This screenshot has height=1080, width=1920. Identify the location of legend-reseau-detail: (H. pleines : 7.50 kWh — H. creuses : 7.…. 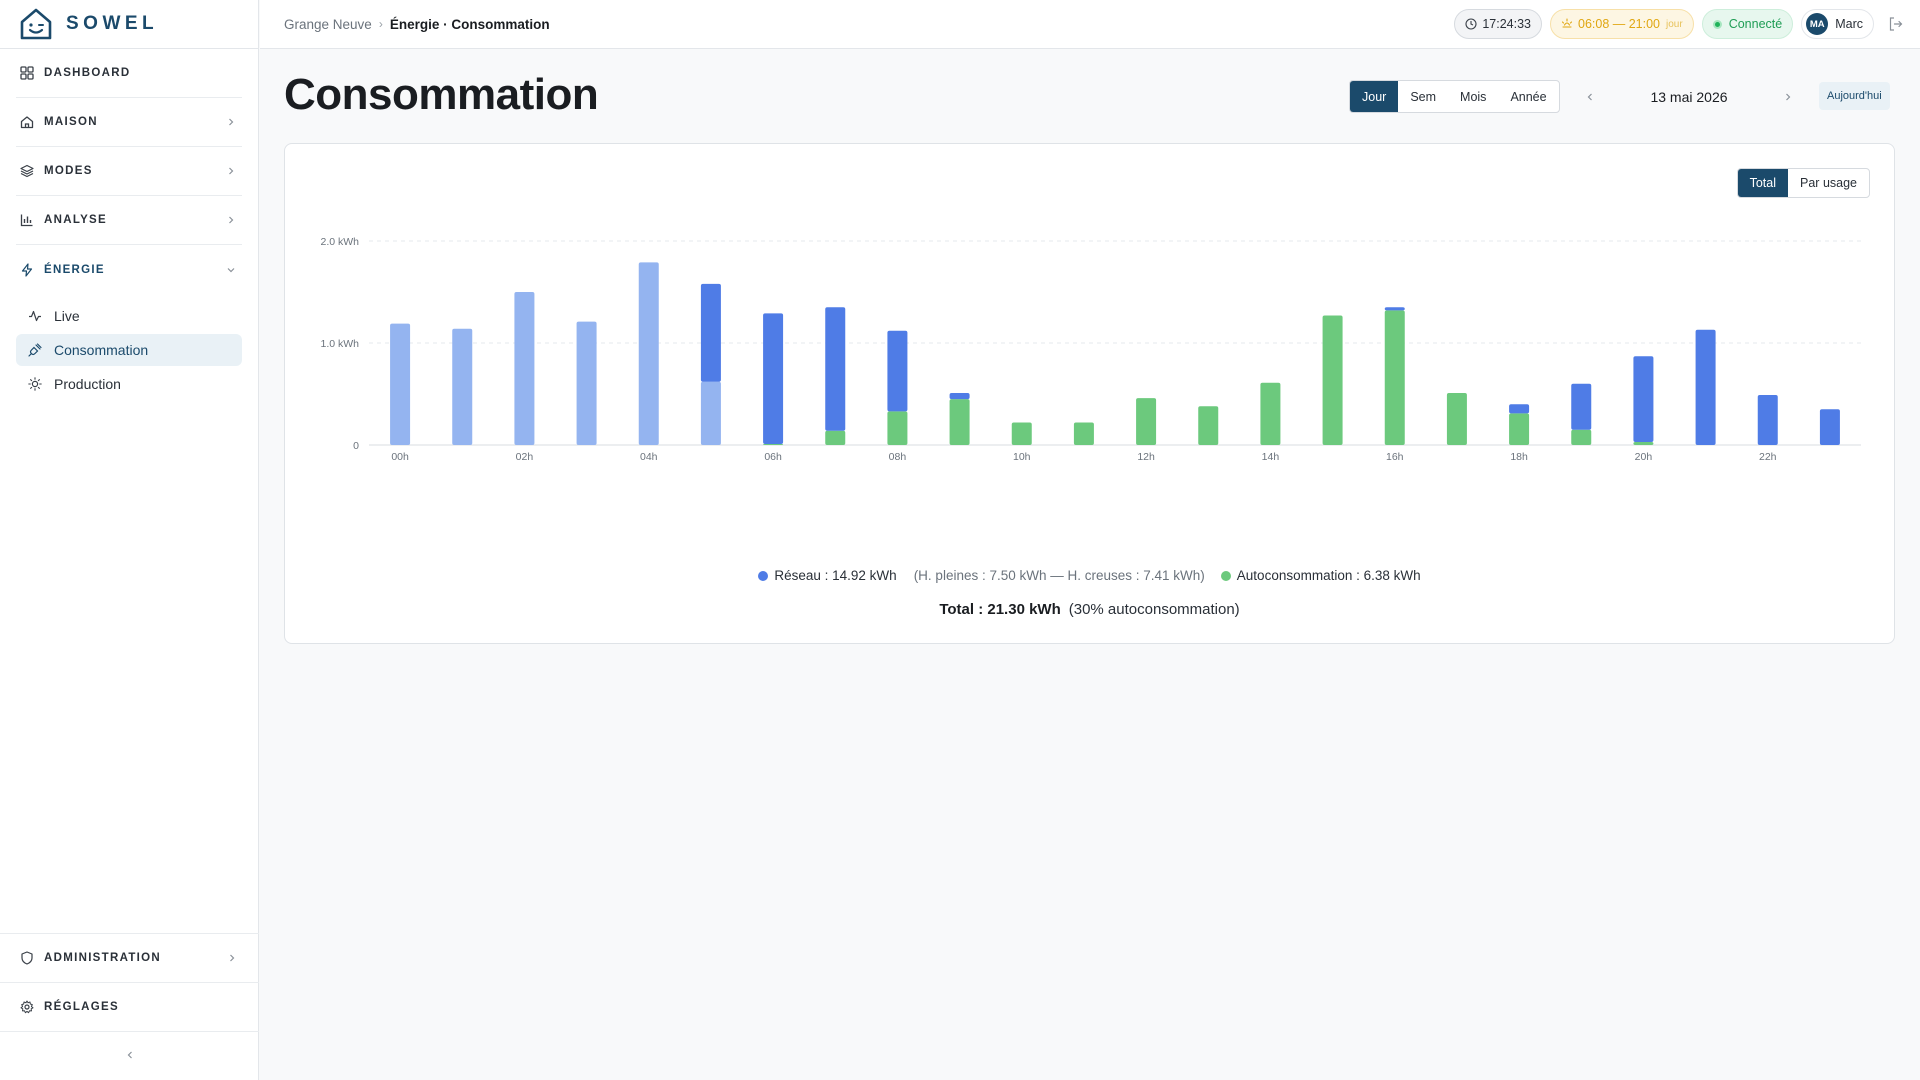
(1059, 575).